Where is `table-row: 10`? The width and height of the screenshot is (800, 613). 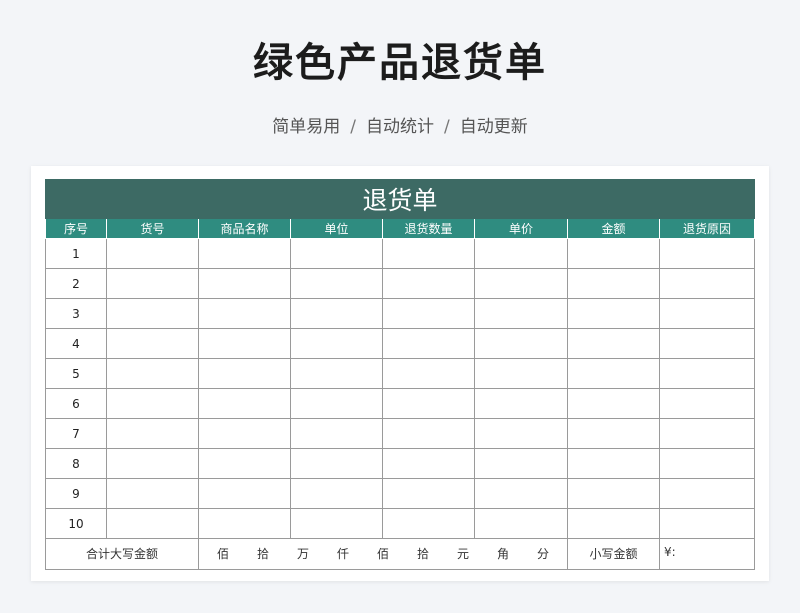
table-row: 10 is located at coordinates (400, 523).